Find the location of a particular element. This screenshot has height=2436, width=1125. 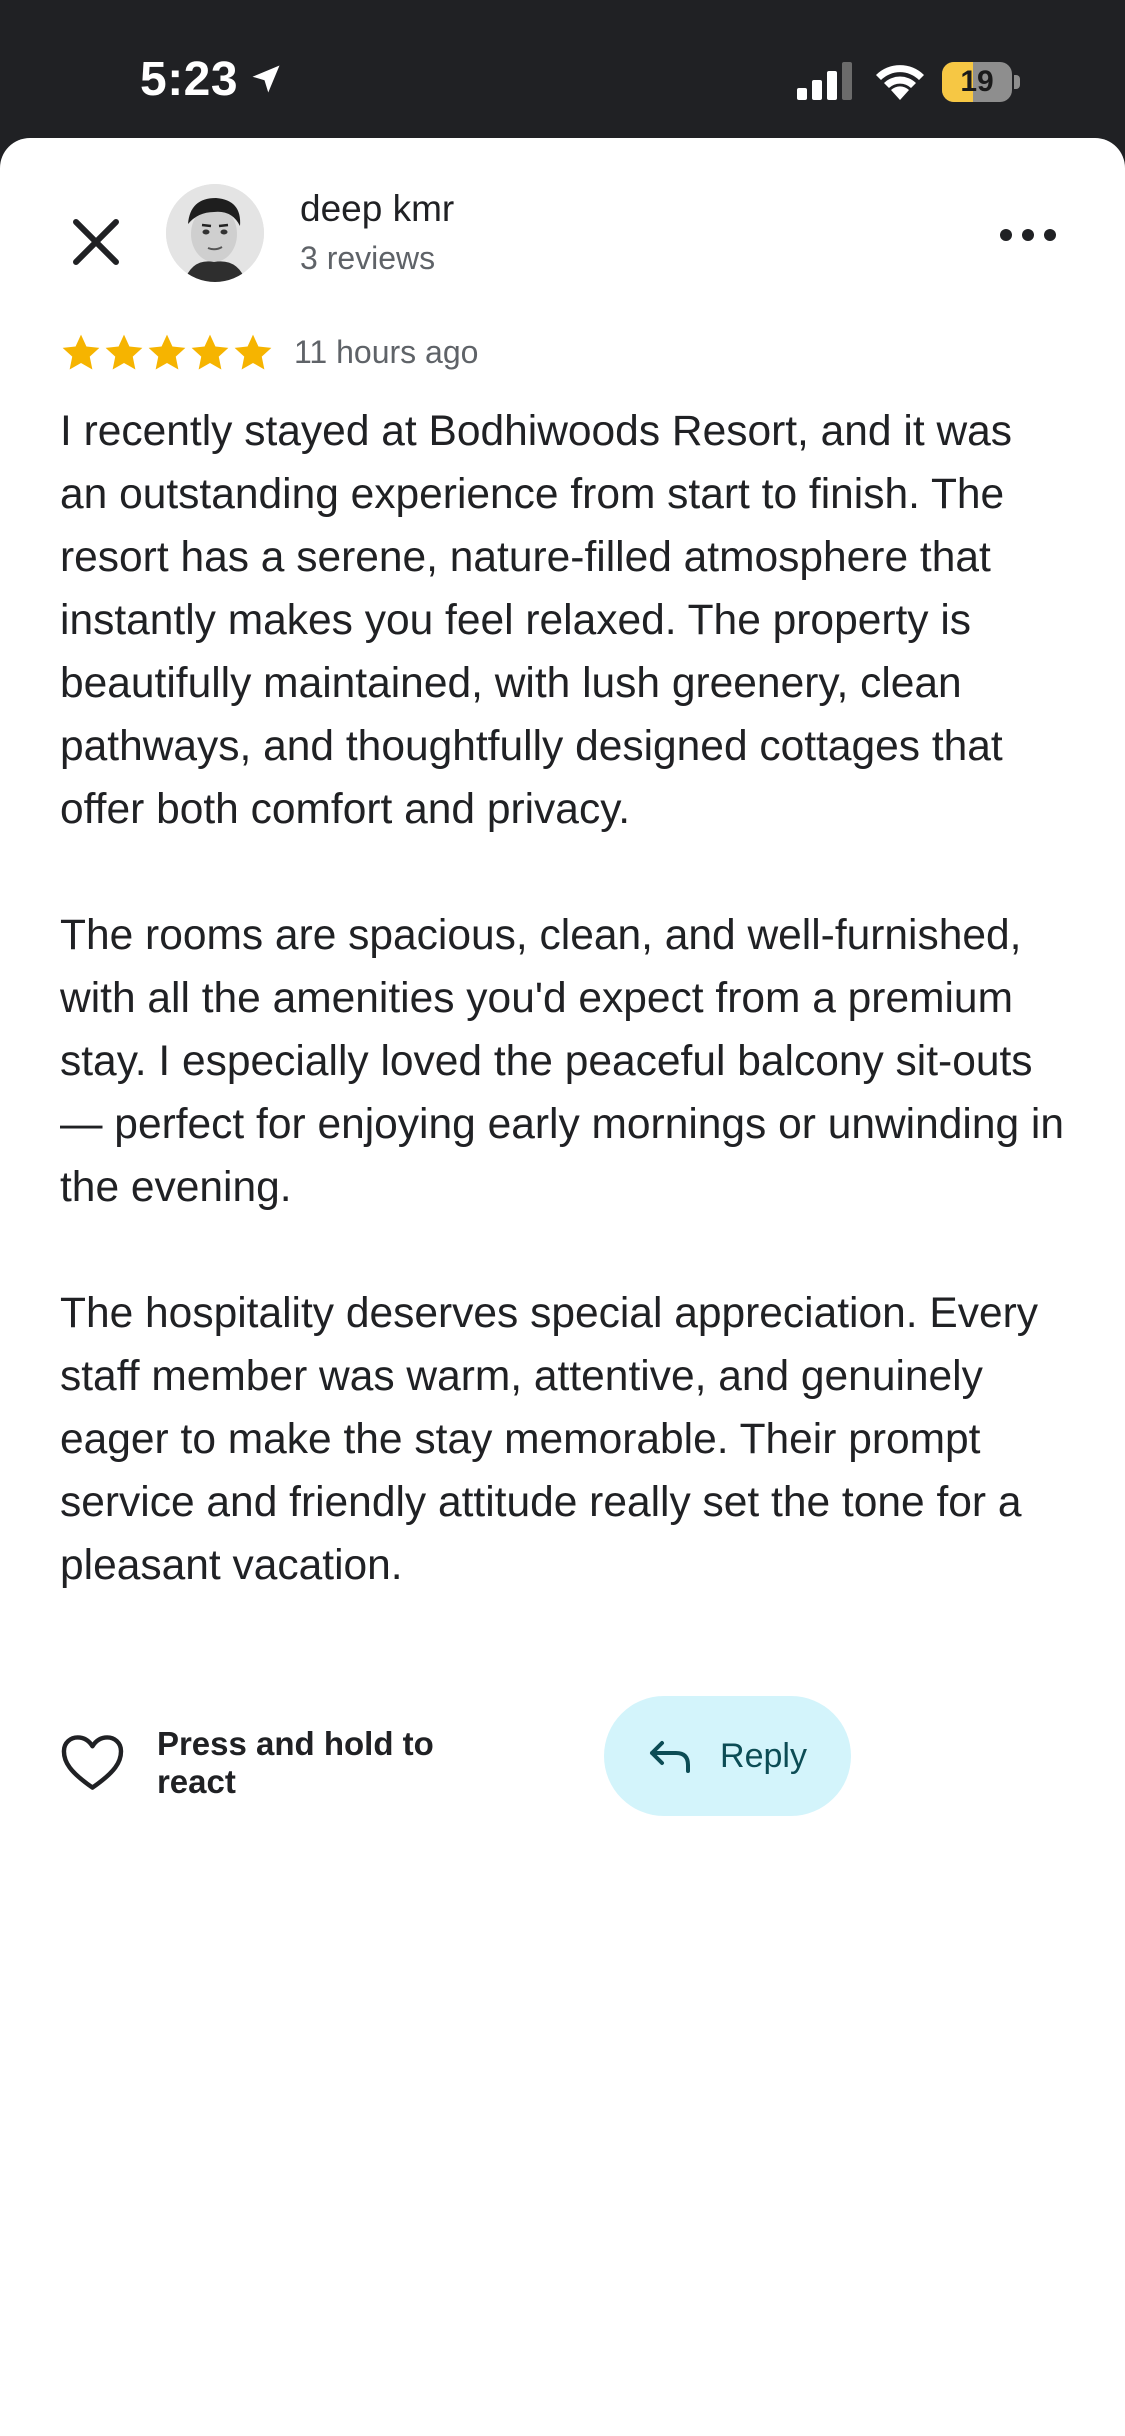

status-bar: 5:23 19 is located at coordinates (562, 70).